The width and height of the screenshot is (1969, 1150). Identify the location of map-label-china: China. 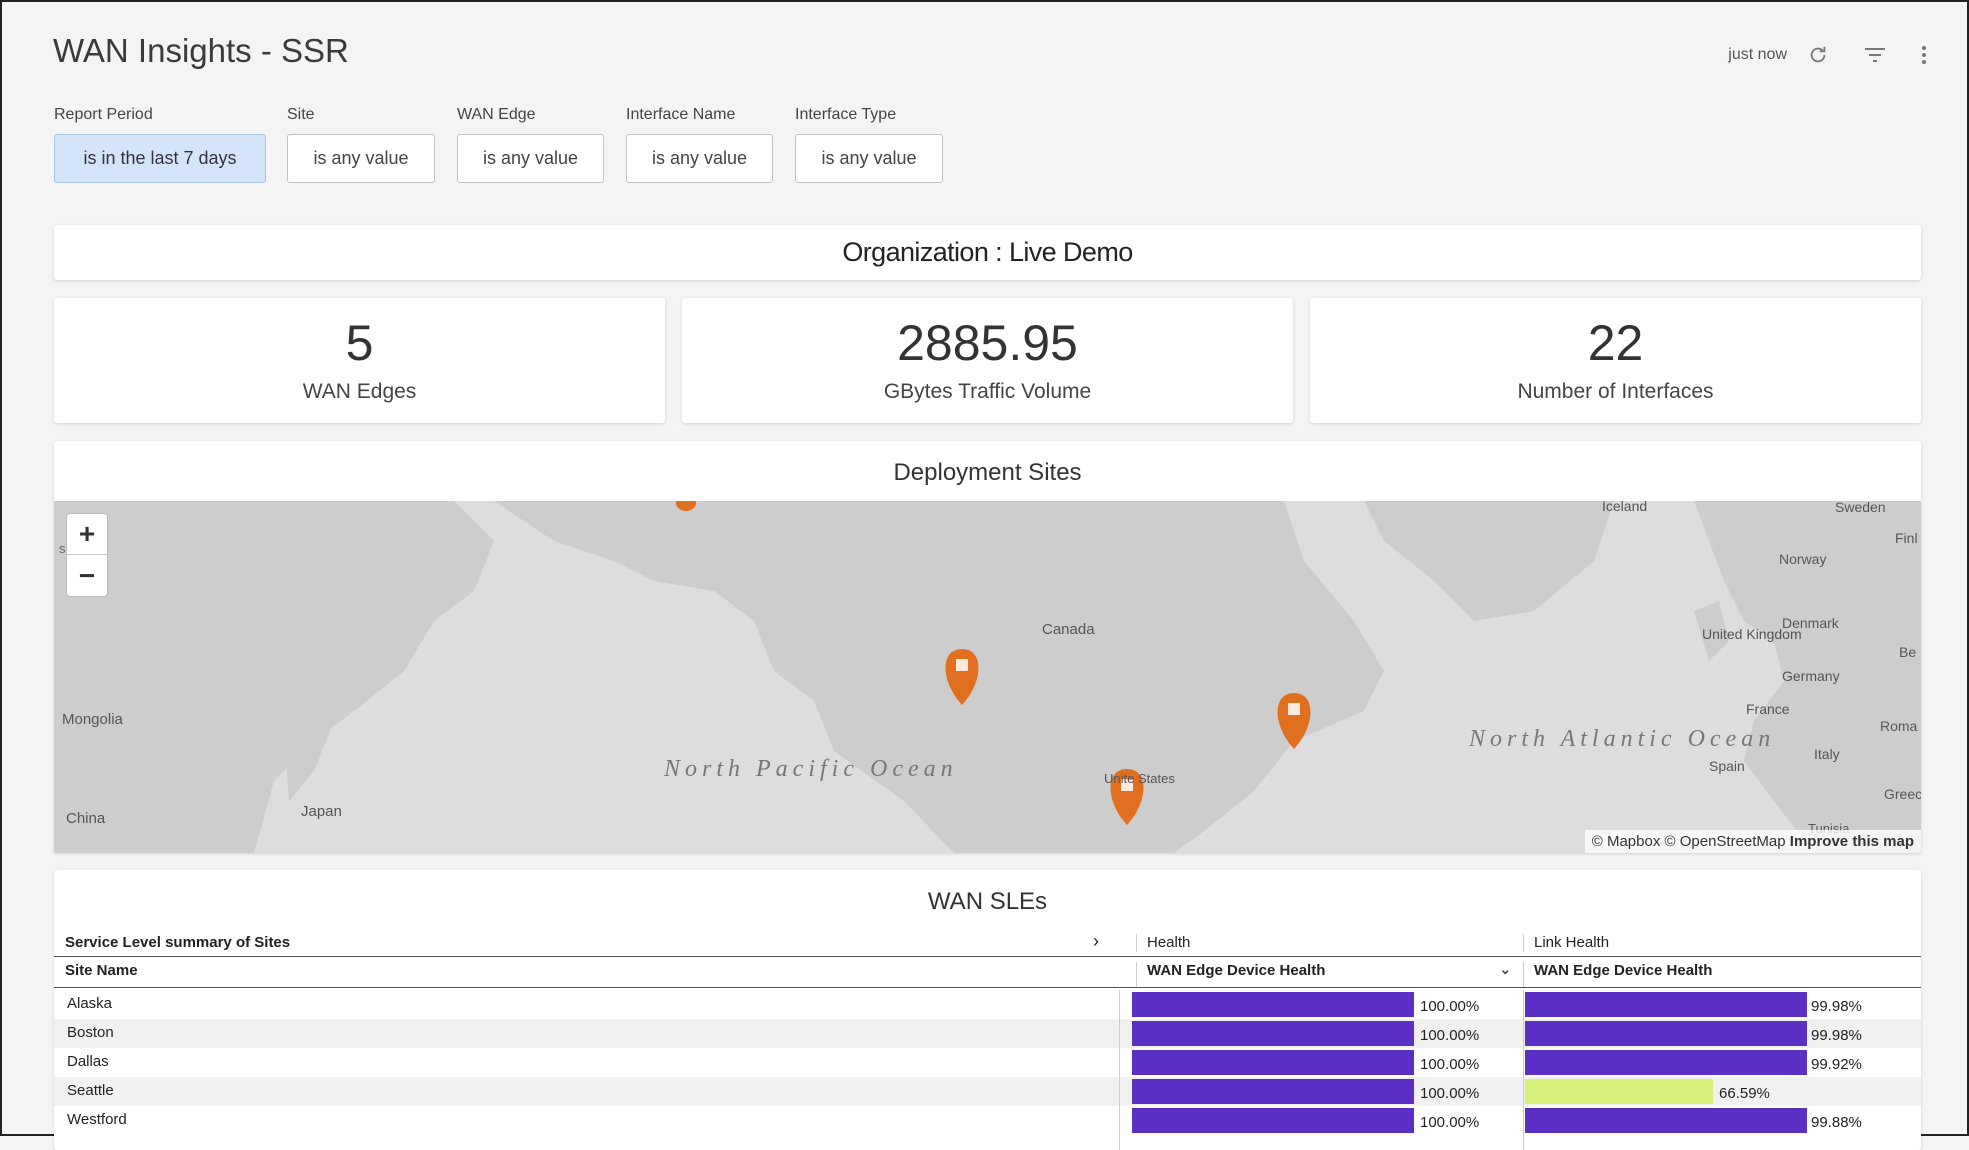
(86, 818).